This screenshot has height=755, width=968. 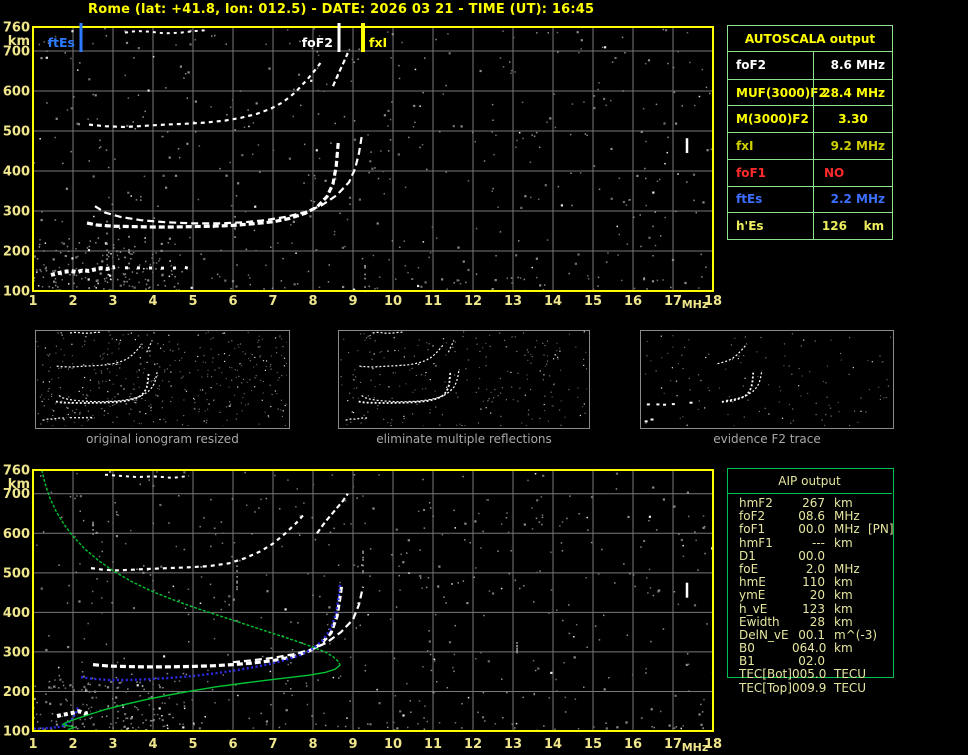 What do you see at coordinates (852, 226) in the screenshot?
I see `autoscala-row-value: 126 km` at bounding box center [852, 226].